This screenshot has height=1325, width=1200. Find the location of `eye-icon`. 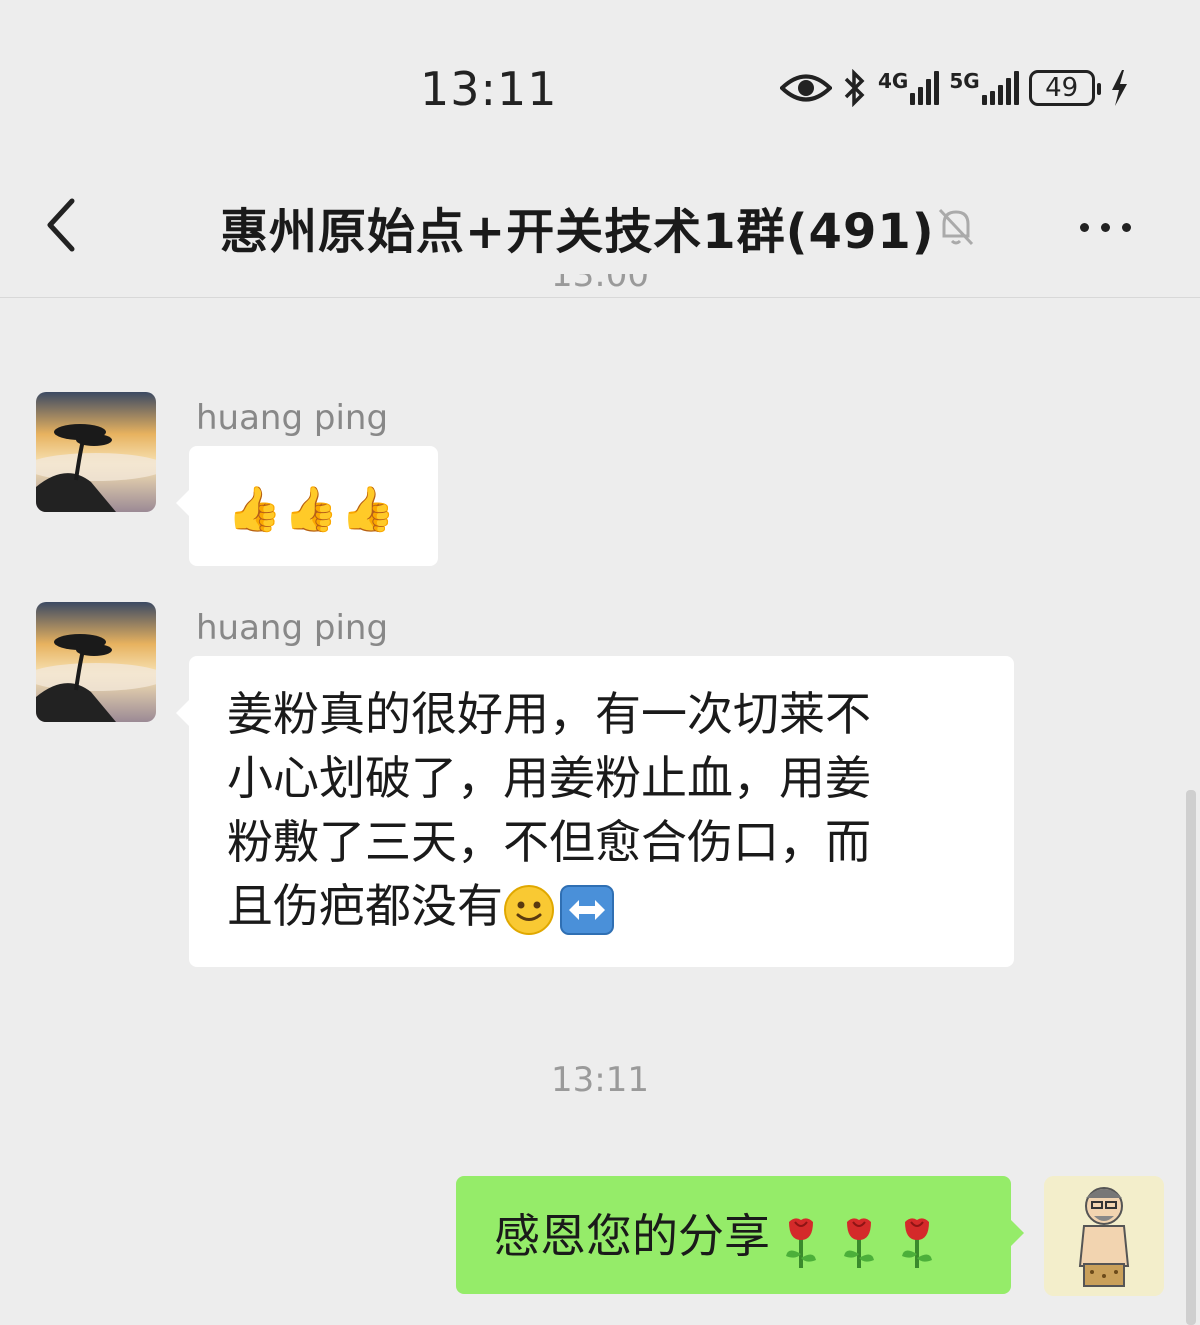

eye-icon is located at coordinates (806, 88).